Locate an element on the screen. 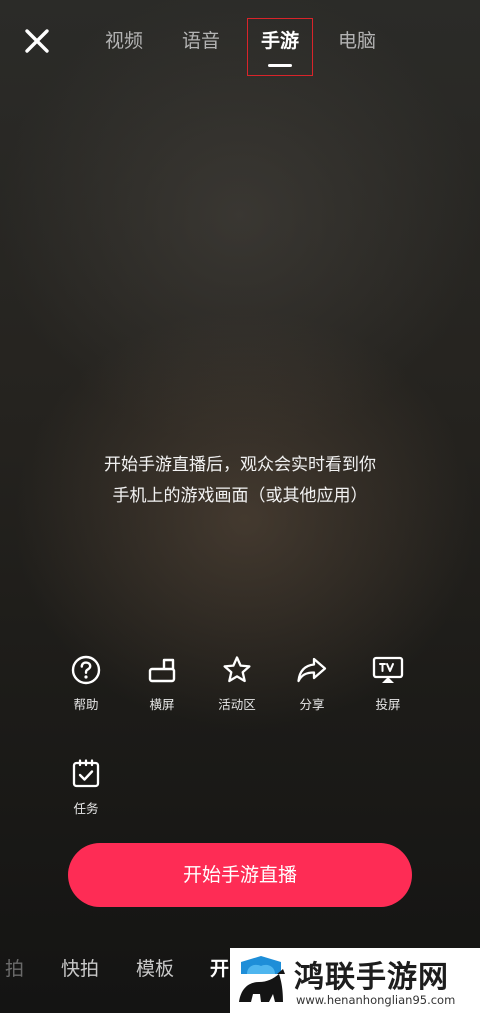 This screenshot has width=480, height=1013. help-button: 帮助 is located at coordinates (86, 683).